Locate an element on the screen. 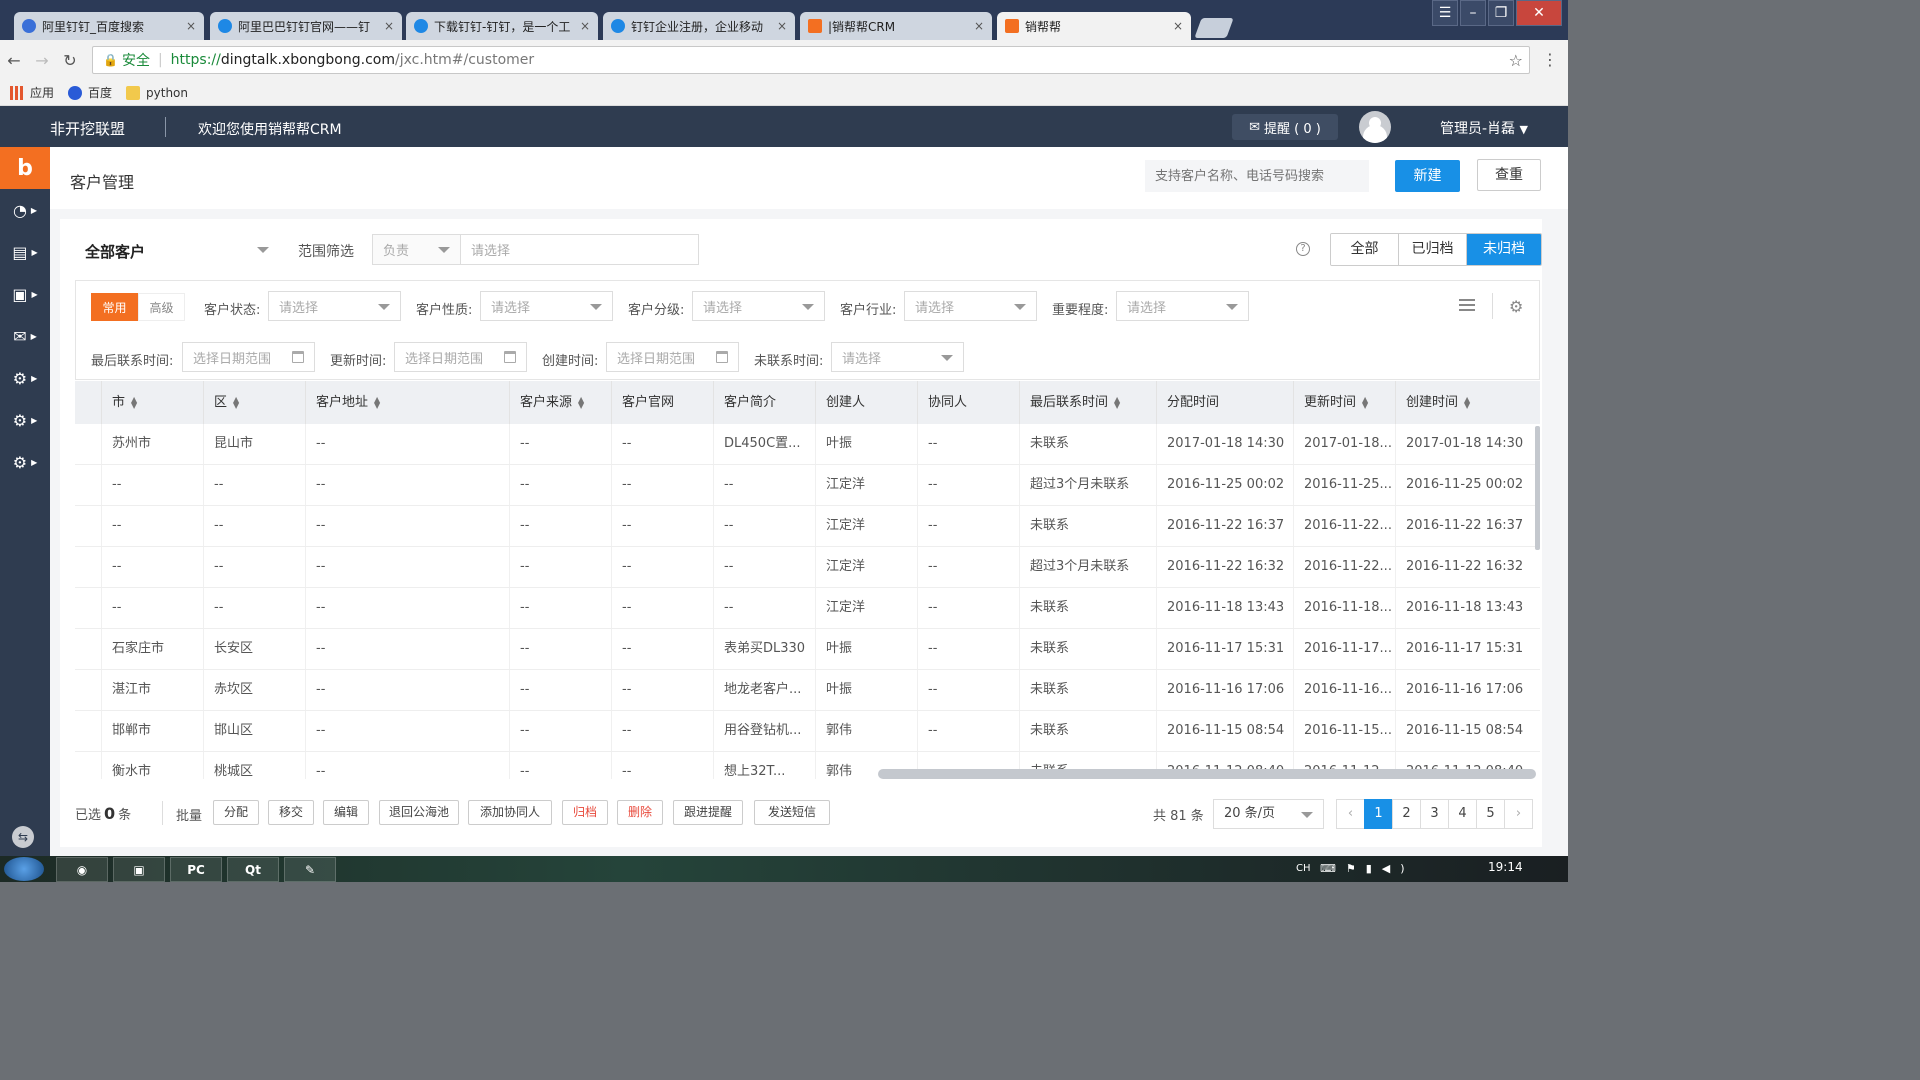 Image resolution: width=1920 pixels, height=1080 pixels. prev-page-icon: ‹ is located at coordinates (1350, 814).